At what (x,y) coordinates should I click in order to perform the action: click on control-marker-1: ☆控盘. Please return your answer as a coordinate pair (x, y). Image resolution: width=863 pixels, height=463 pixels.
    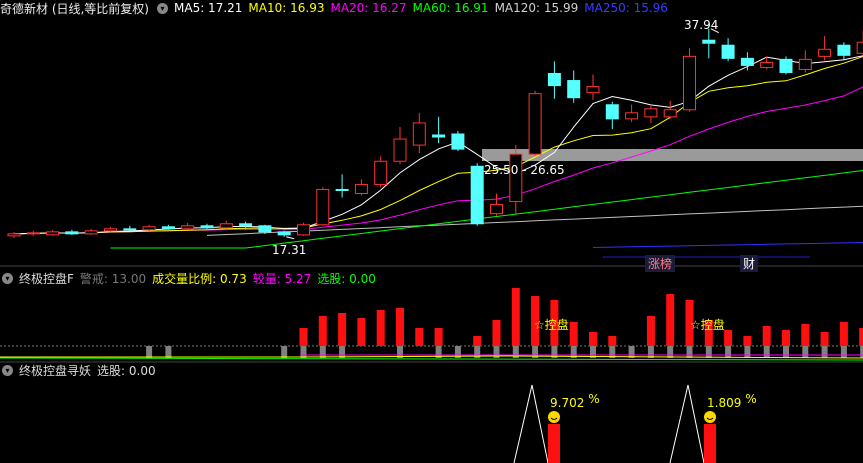
    Looking at the image, I should click on (551, 325).